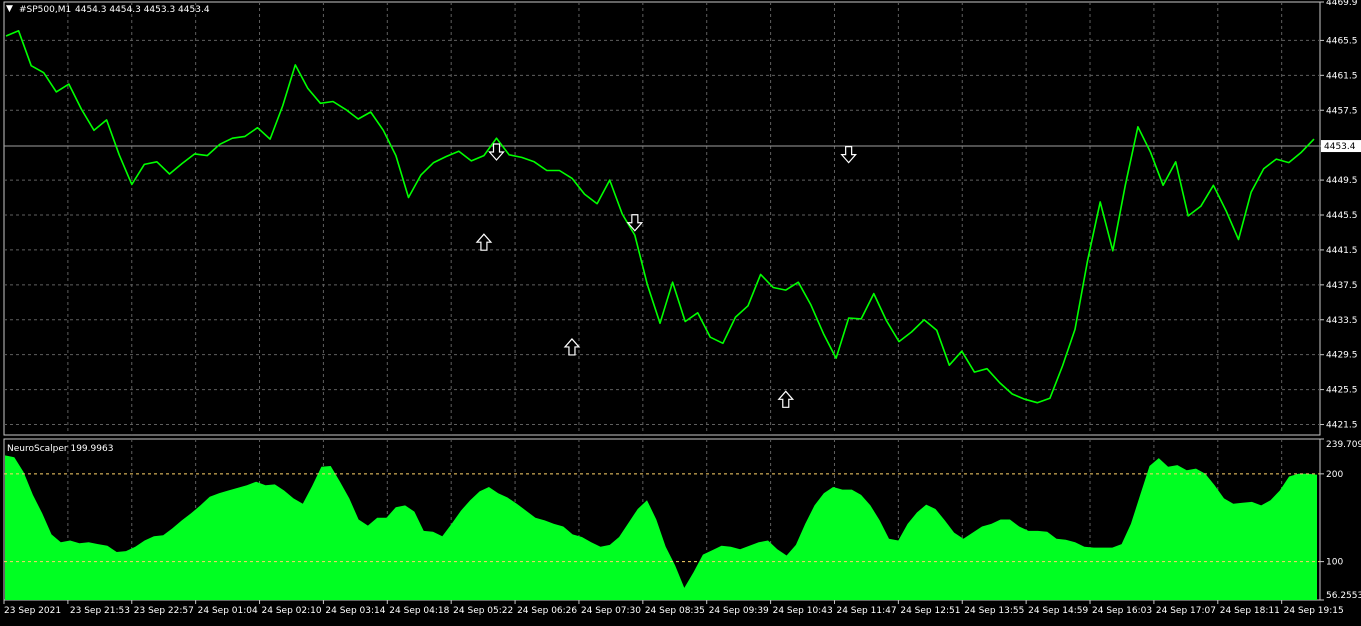 This screenshot has height=626, width=1361. What do you see at coordinates (547, 611) in the screenshot?
I see `time-tick-label: 24 Sep 06:26` at bounding box center [547, 611].